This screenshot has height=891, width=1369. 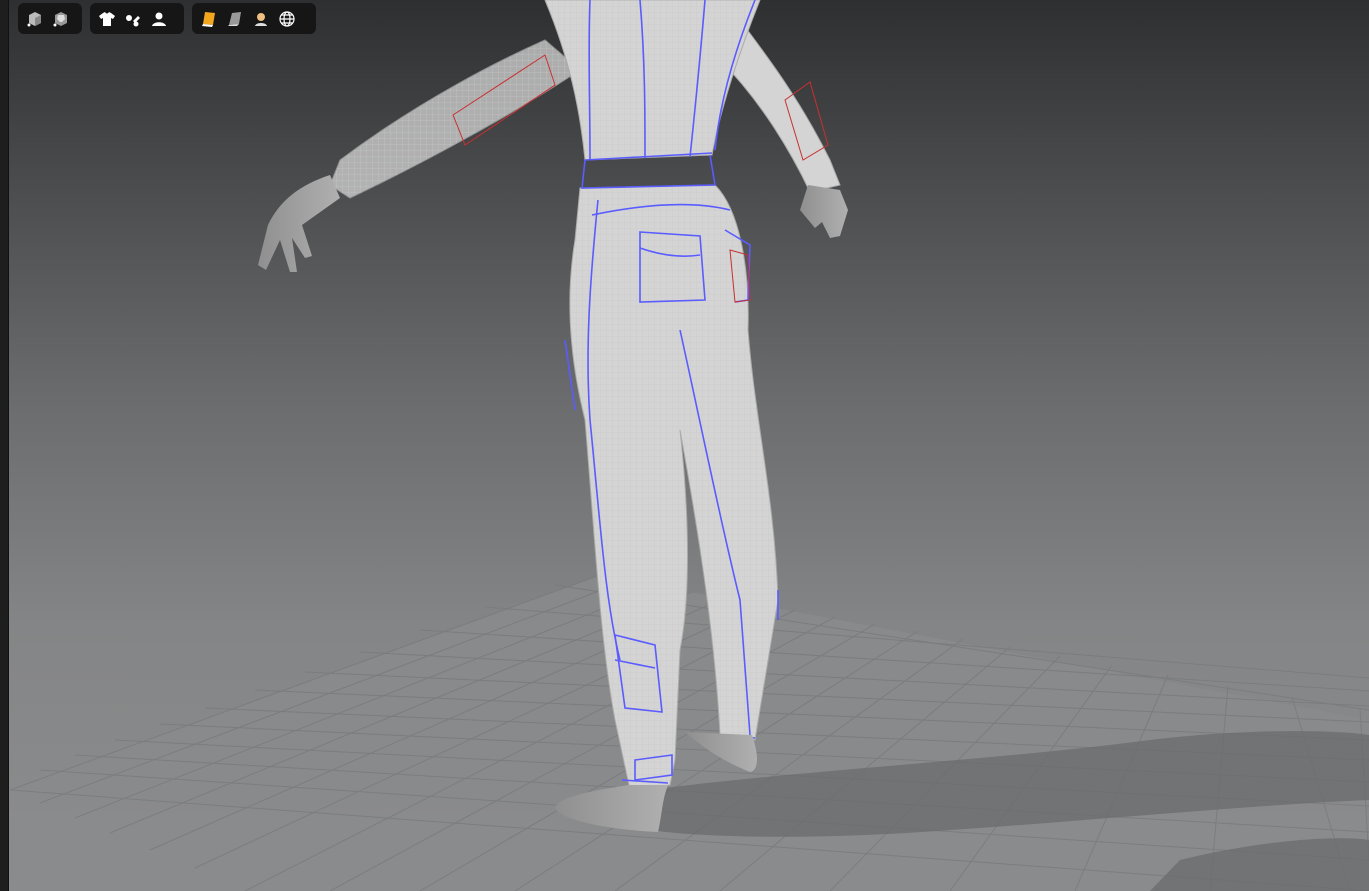 I want to click on shirt-icon, so click(x=107, y=19).